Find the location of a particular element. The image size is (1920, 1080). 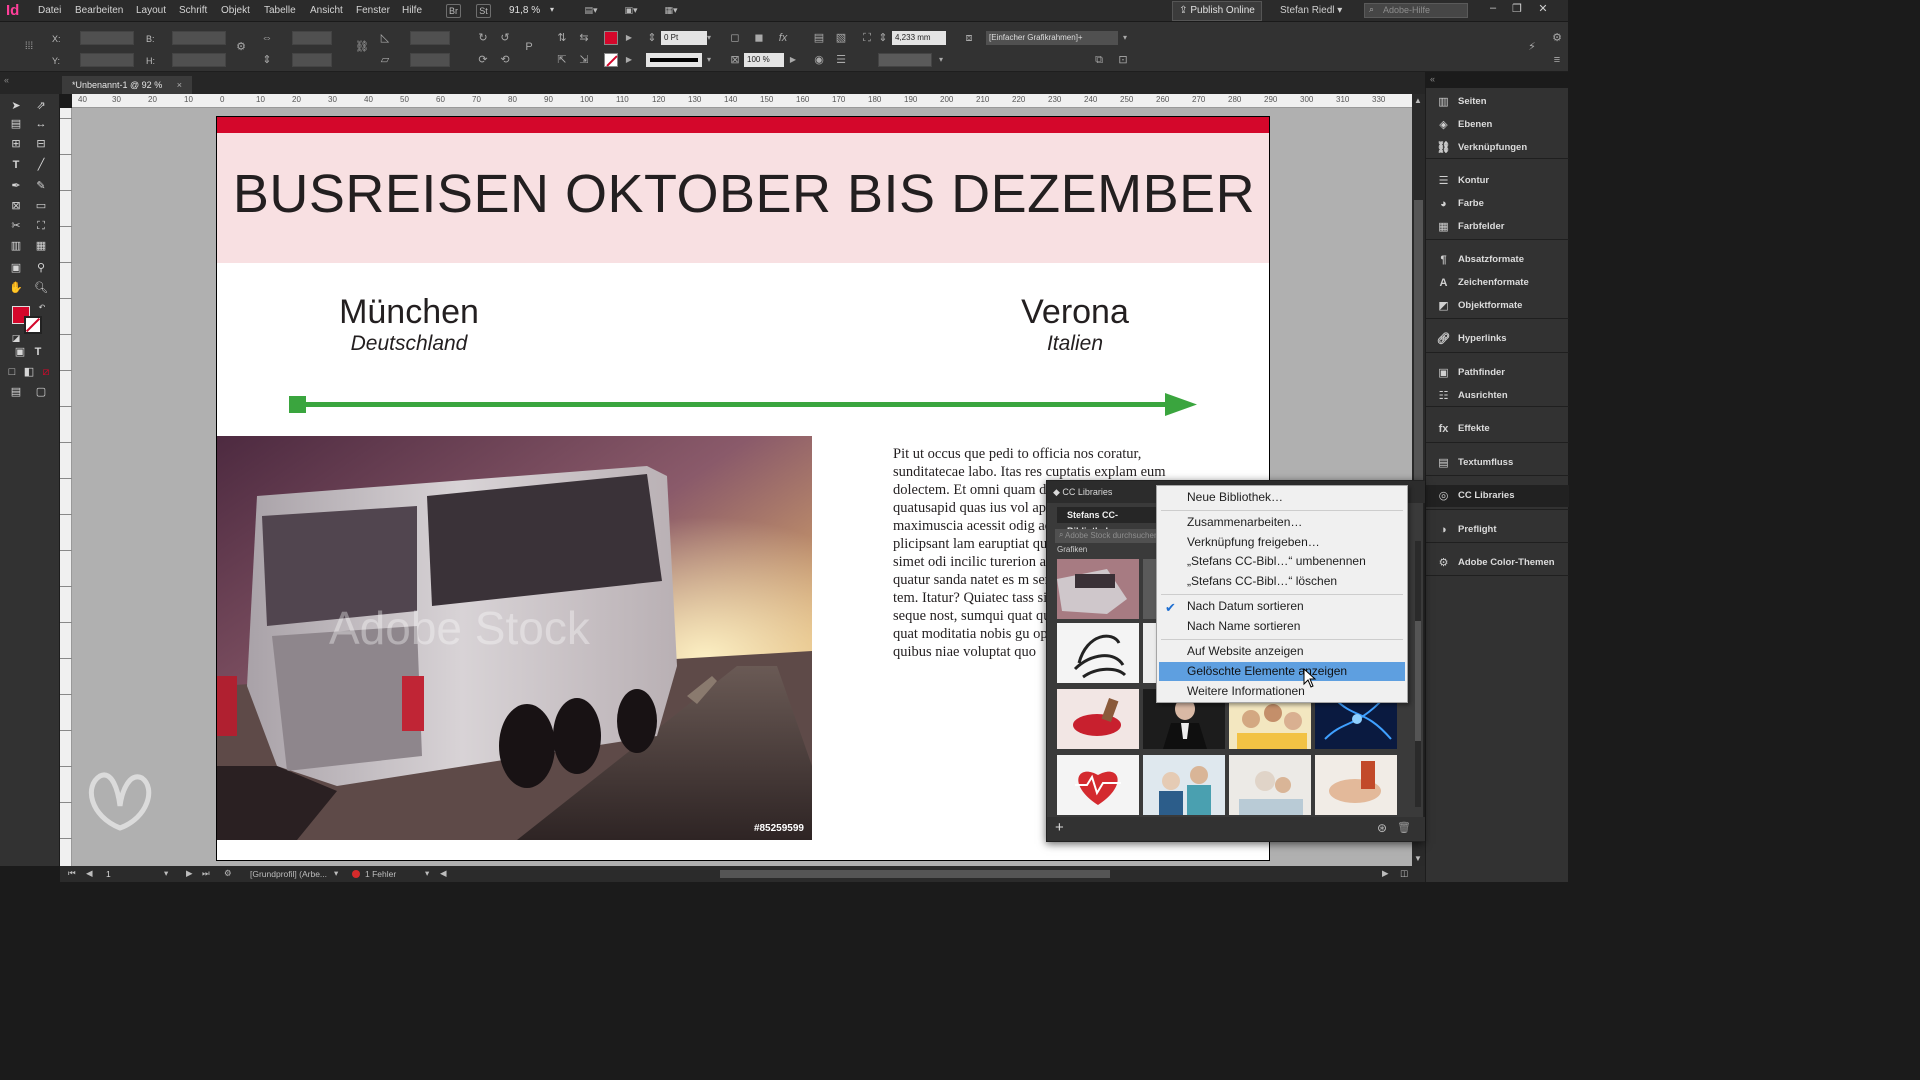

frame-grid-icon: ⊡ is located at coordinates (1123, 60).